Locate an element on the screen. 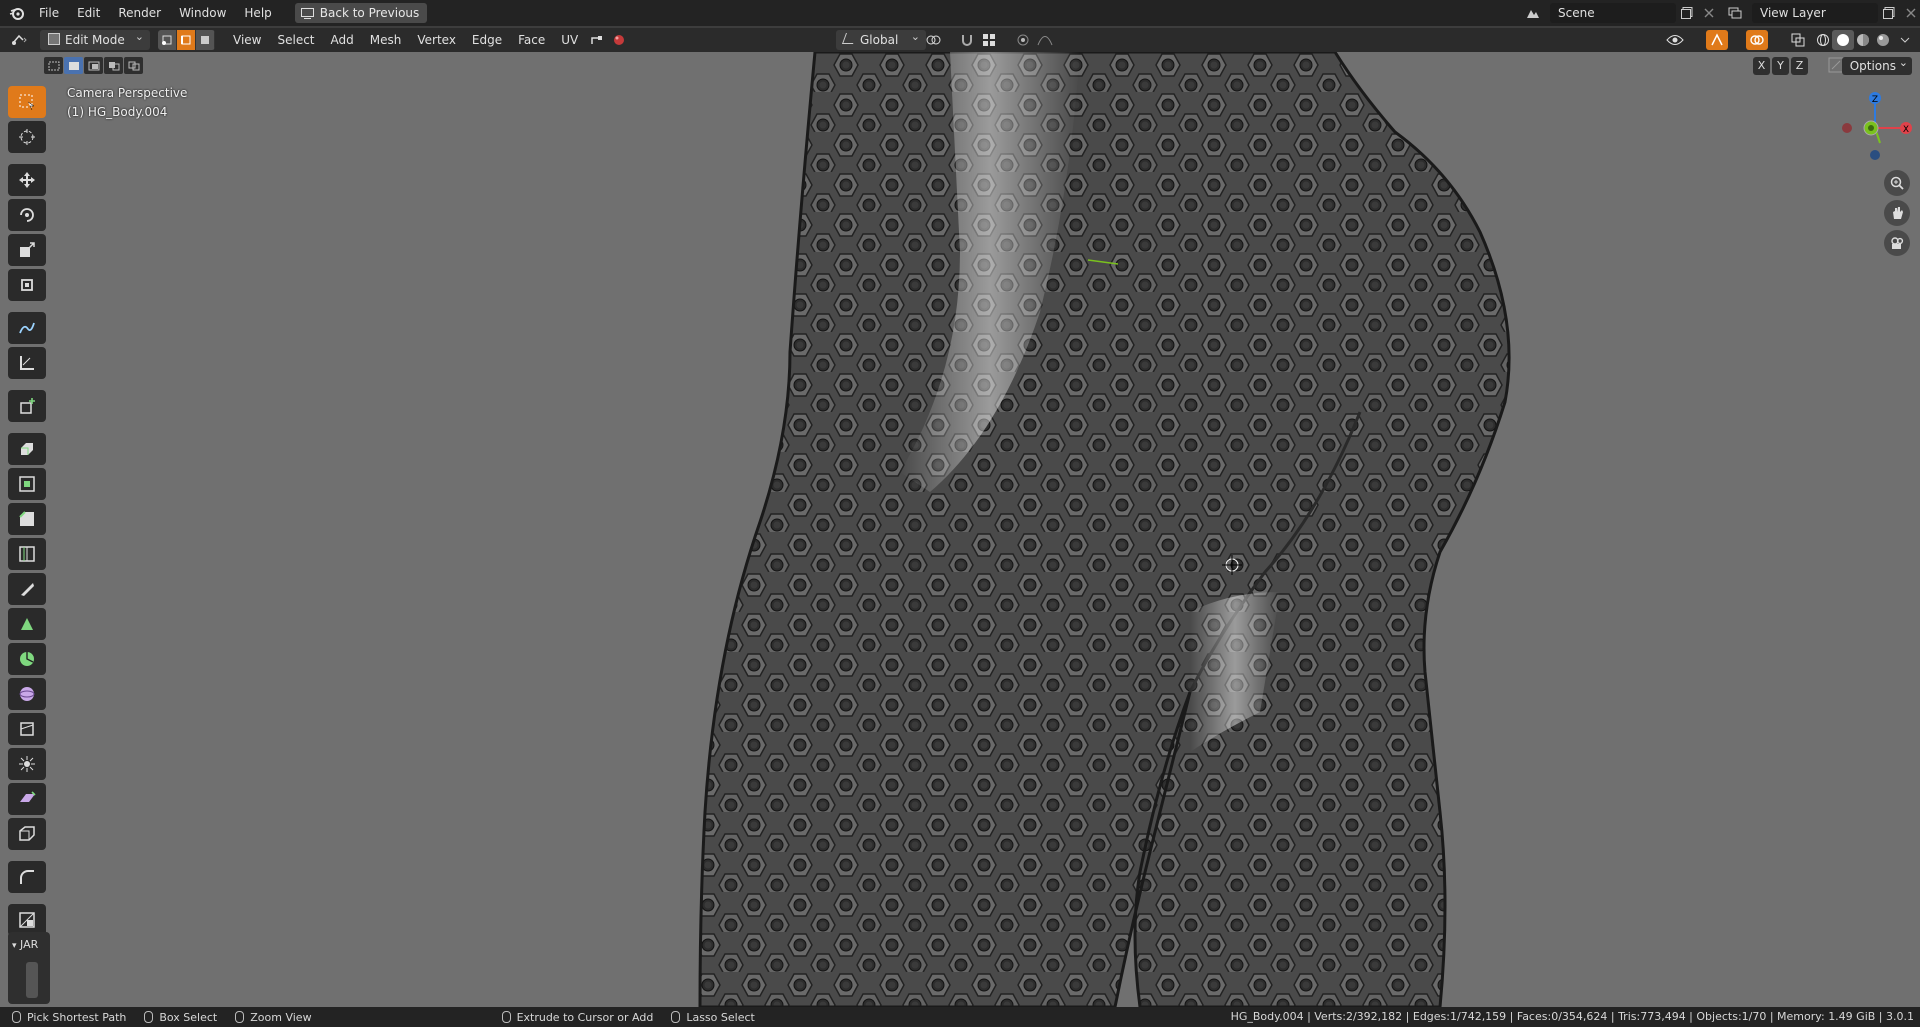  mouse-left-icon is located at coordinates (16, 1017).